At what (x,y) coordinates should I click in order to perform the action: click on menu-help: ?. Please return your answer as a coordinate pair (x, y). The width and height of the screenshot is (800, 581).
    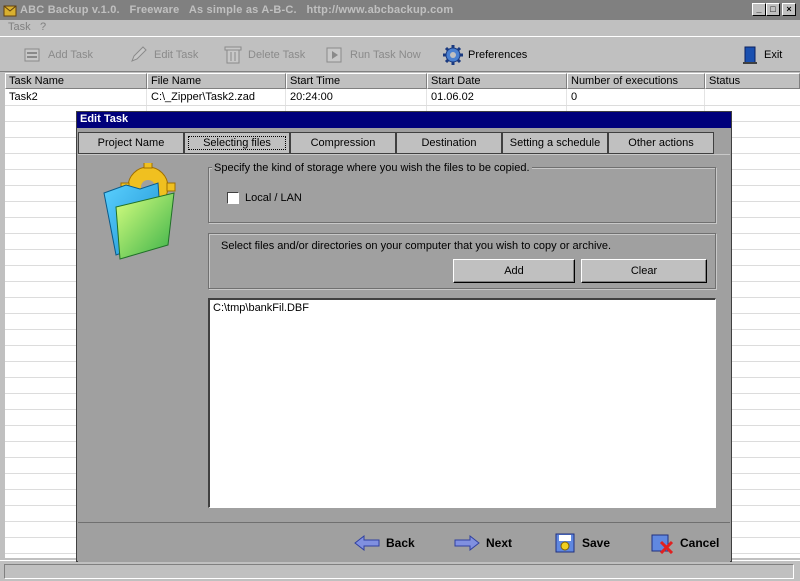
    Looking at the image, I should click on (43, 27).